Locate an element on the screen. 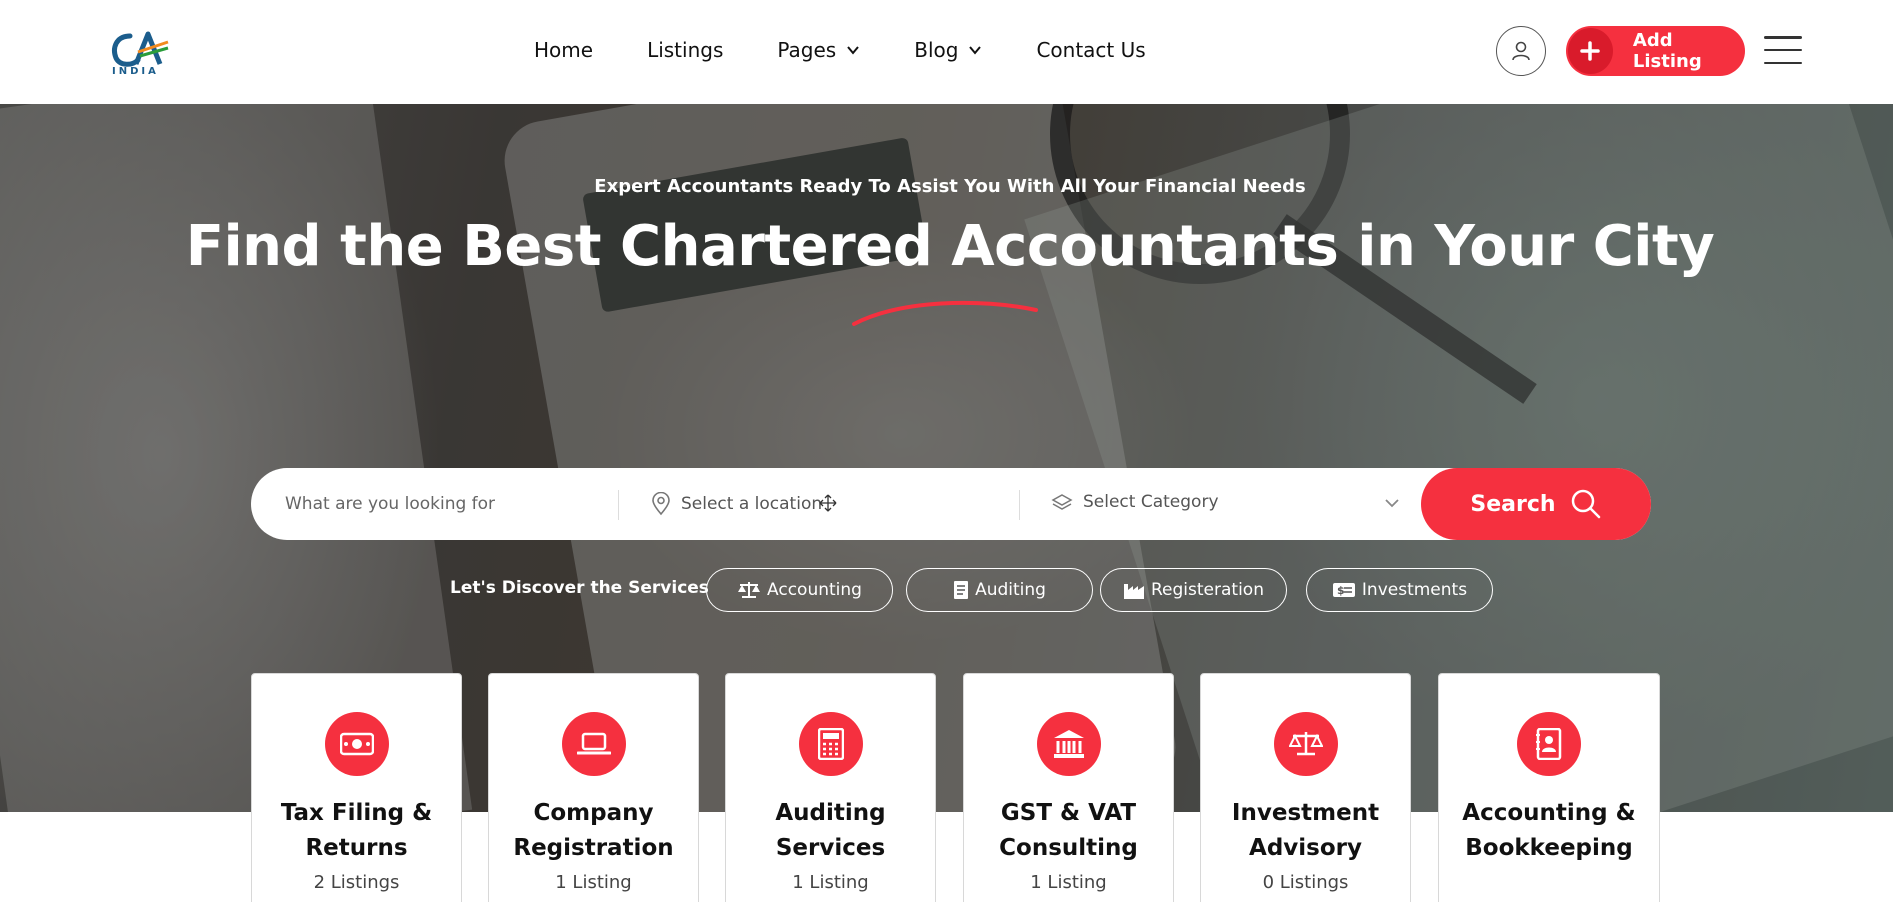 The image size is (1893, 902). nav-blog: Blog is located at coordinates (948, 50).